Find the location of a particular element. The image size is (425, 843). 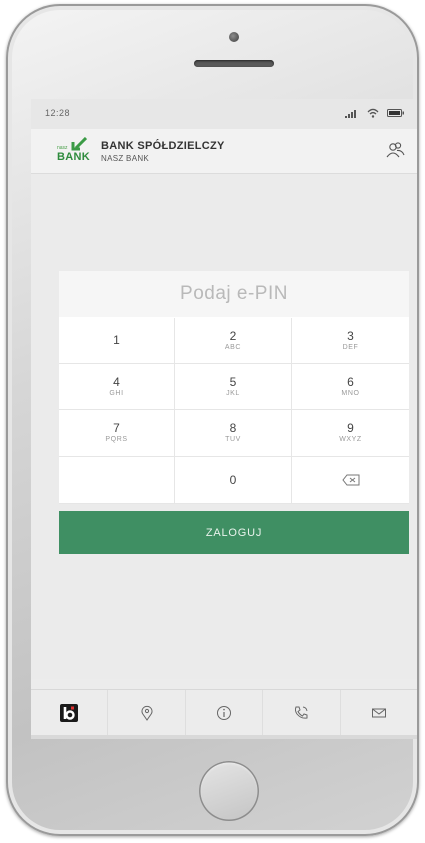

logo-bank-text: BANK is located at coordinates (73, 157).